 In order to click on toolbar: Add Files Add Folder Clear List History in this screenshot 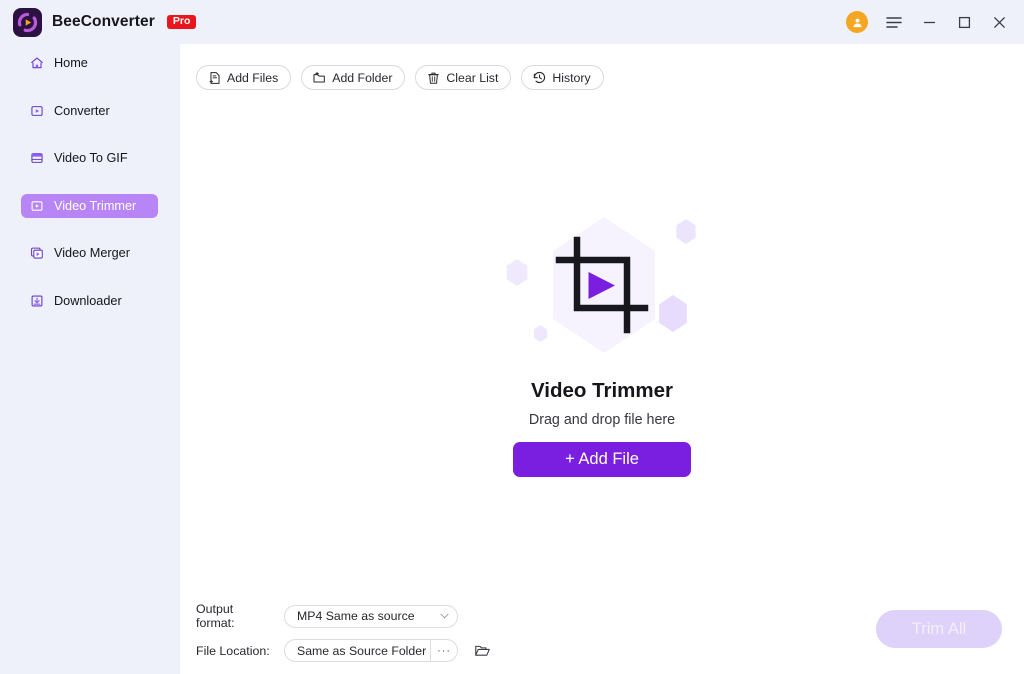, I will do `click(602, 67)`.